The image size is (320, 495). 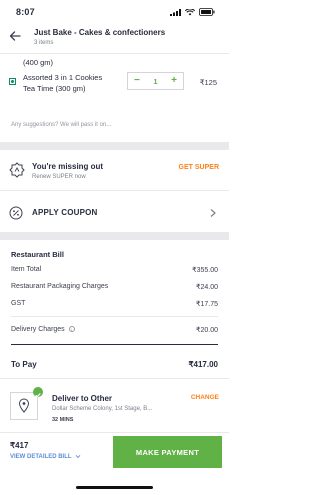 What do you see at coordinates (207, 287) in the screenshot?
I see `bill-line-value: ₹24.00` at bounding box center [207, 287].